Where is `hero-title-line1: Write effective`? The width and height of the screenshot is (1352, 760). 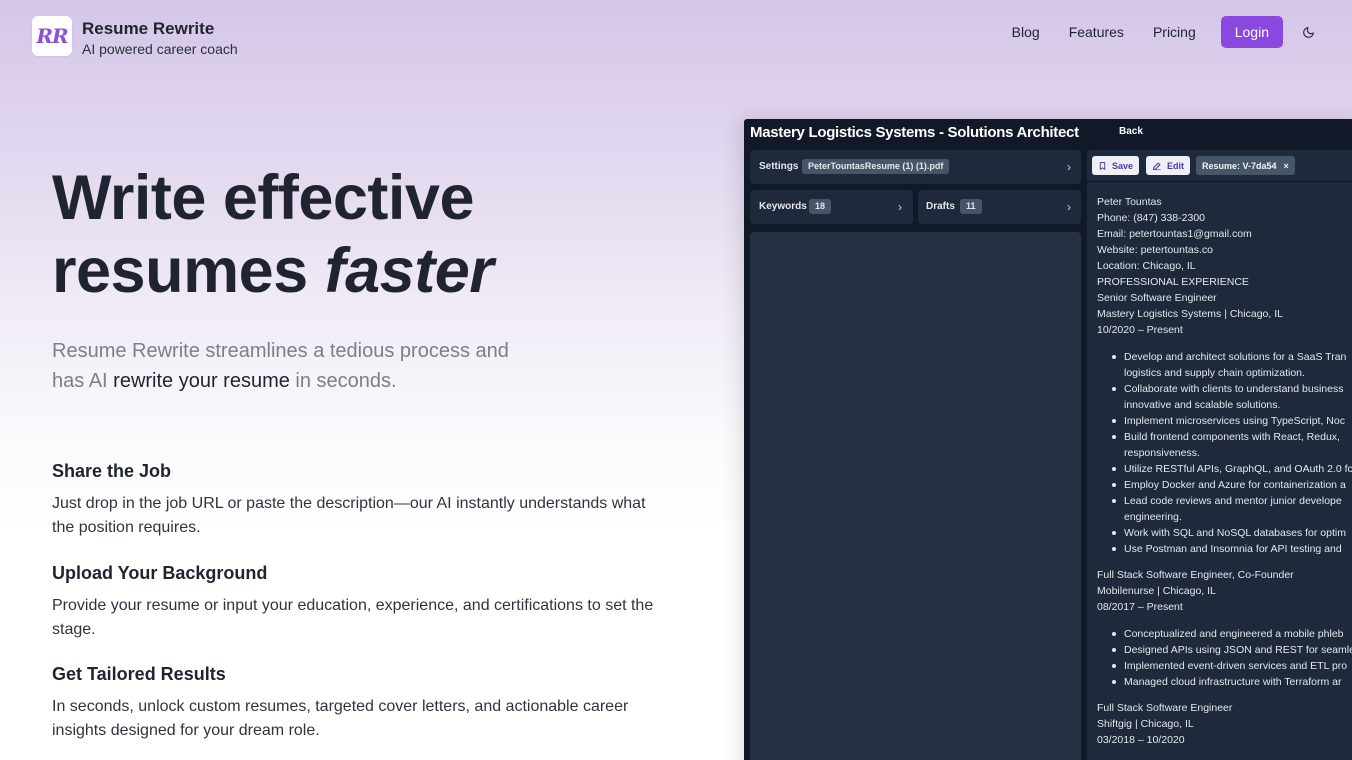
hero-title-line1: Write effective is located at coordinates (263, 198).